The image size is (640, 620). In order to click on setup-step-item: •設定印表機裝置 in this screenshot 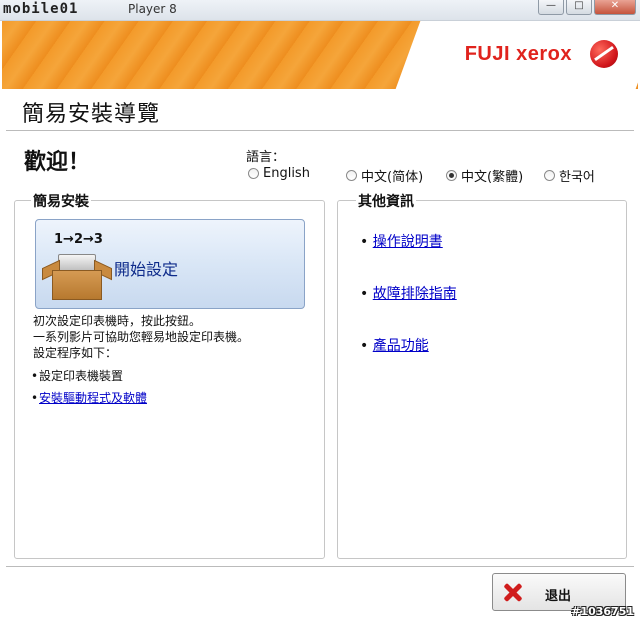, I will do `click(77, 375)`.